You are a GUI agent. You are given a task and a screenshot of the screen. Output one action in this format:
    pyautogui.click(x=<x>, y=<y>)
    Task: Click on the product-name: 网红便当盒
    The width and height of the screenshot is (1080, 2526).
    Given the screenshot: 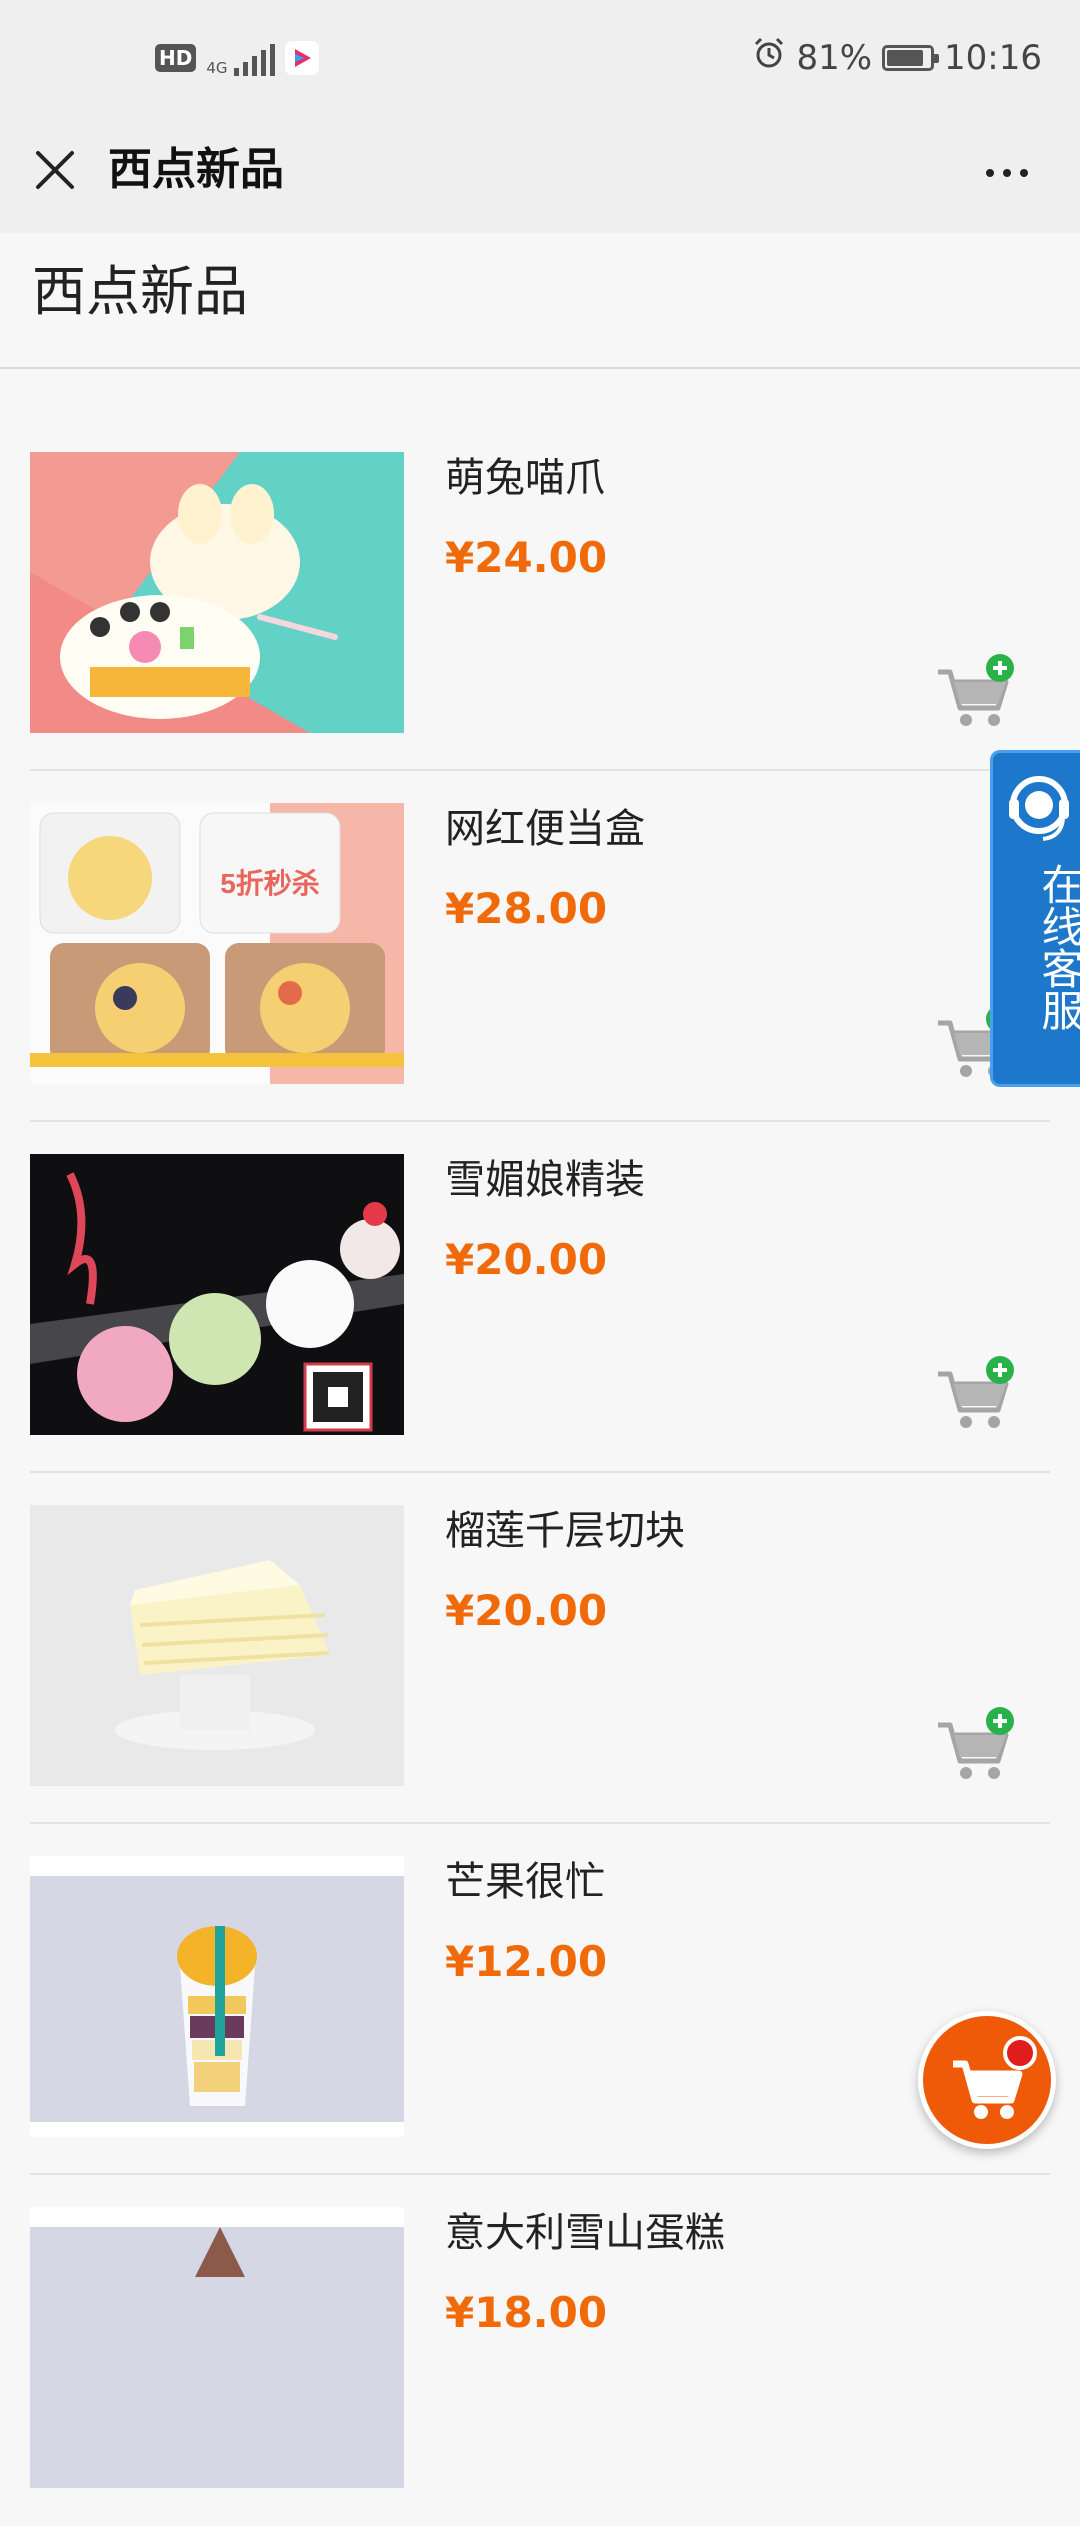 What is the action you would take?
    pyautogui.click(x=545, y=829)
    